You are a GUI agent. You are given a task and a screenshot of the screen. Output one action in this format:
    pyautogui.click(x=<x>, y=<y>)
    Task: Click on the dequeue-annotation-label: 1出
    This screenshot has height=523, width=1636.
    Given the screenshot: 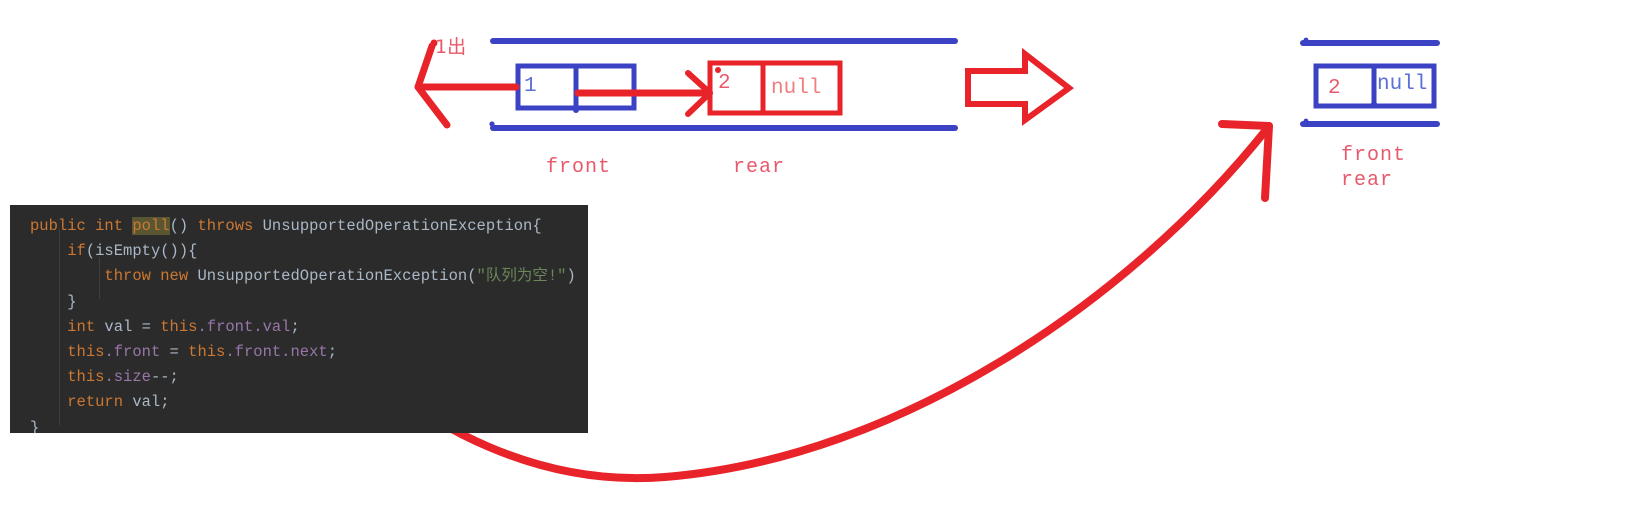 What is the action you would take?
    pyautogui.click(x=451, y=47)
    